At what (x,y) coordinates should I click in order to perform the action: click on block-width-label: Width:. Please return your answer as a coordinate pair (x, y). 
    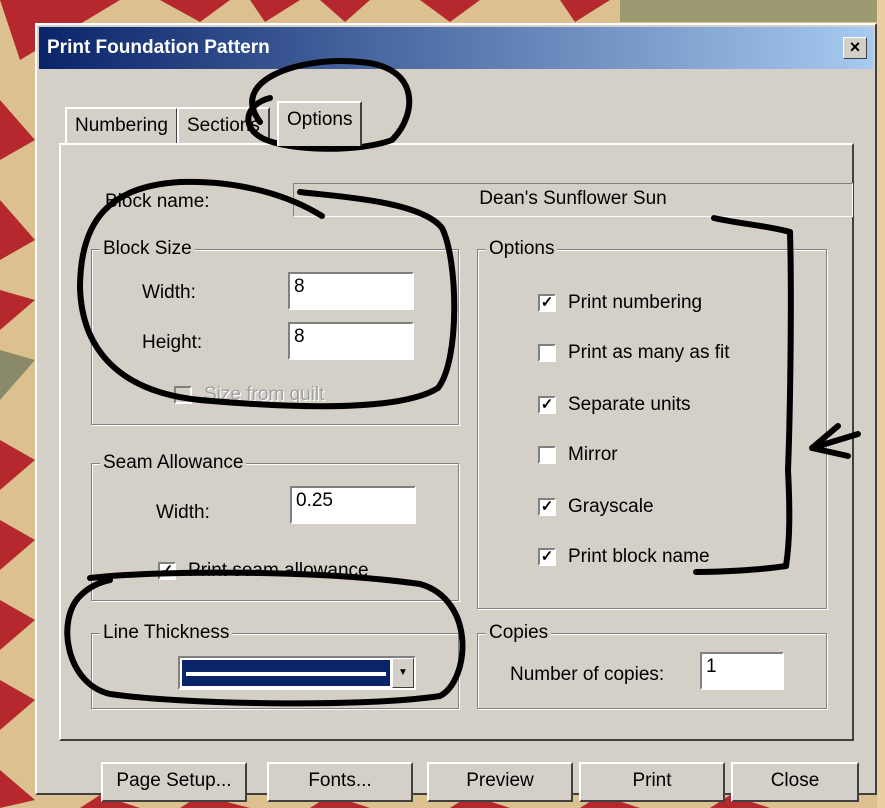
    Looking at the image, I should click on (169, 292).